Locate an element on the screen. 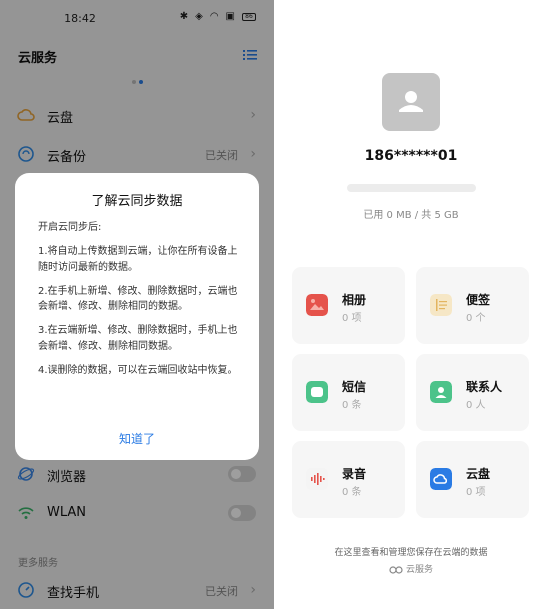 This screenshot has height=609, width=548. footer-description: 在这里查看和管理您保存在云端的数据 is located at coordinates (411, 553).